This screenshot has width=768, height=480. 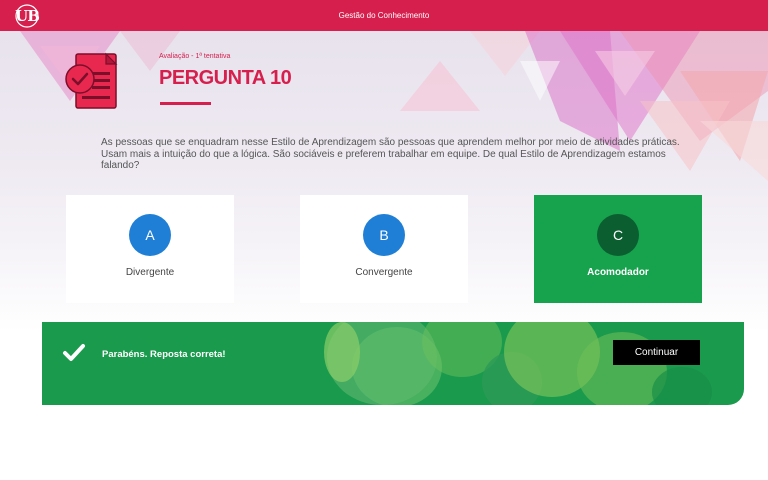 I want to click on page-title: PERGUNTA 10, so click(x=225, y=78).